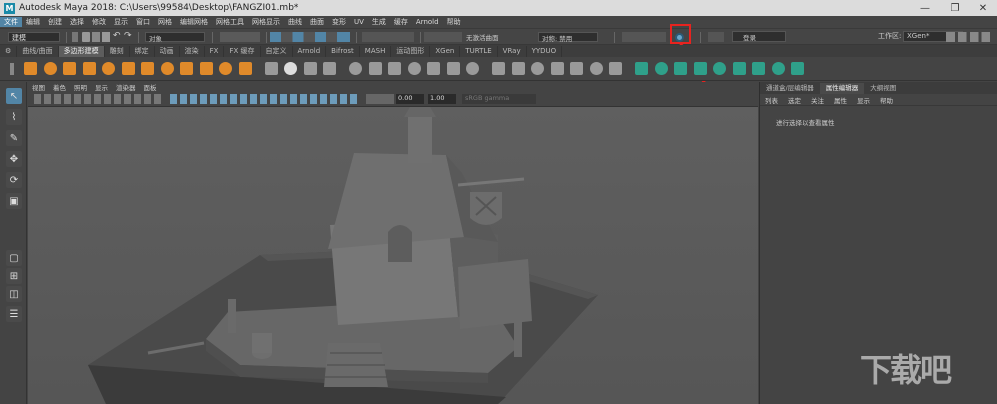 The width and height of the screenshot is (997, 404). Describe the element at coordinates (38, 51) in the screenshot. I see `shelf-tab: 曲线/曲面` at that location.